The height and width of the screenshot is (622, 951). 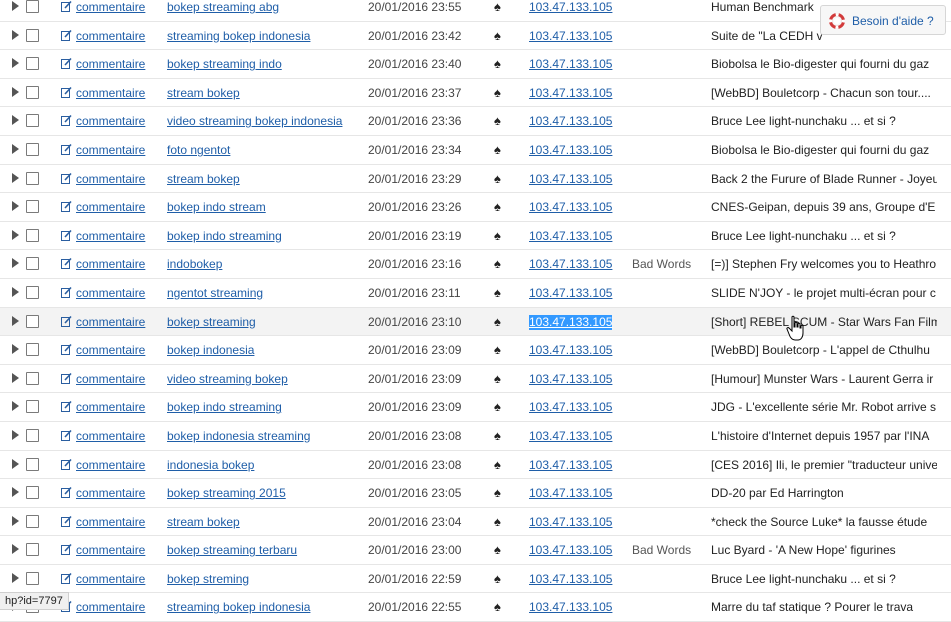 What do you see at coordinates (883, 20) in the screenshot?
I see `help-button: Besoin d'aide ?` at bounding box center [883, 20].